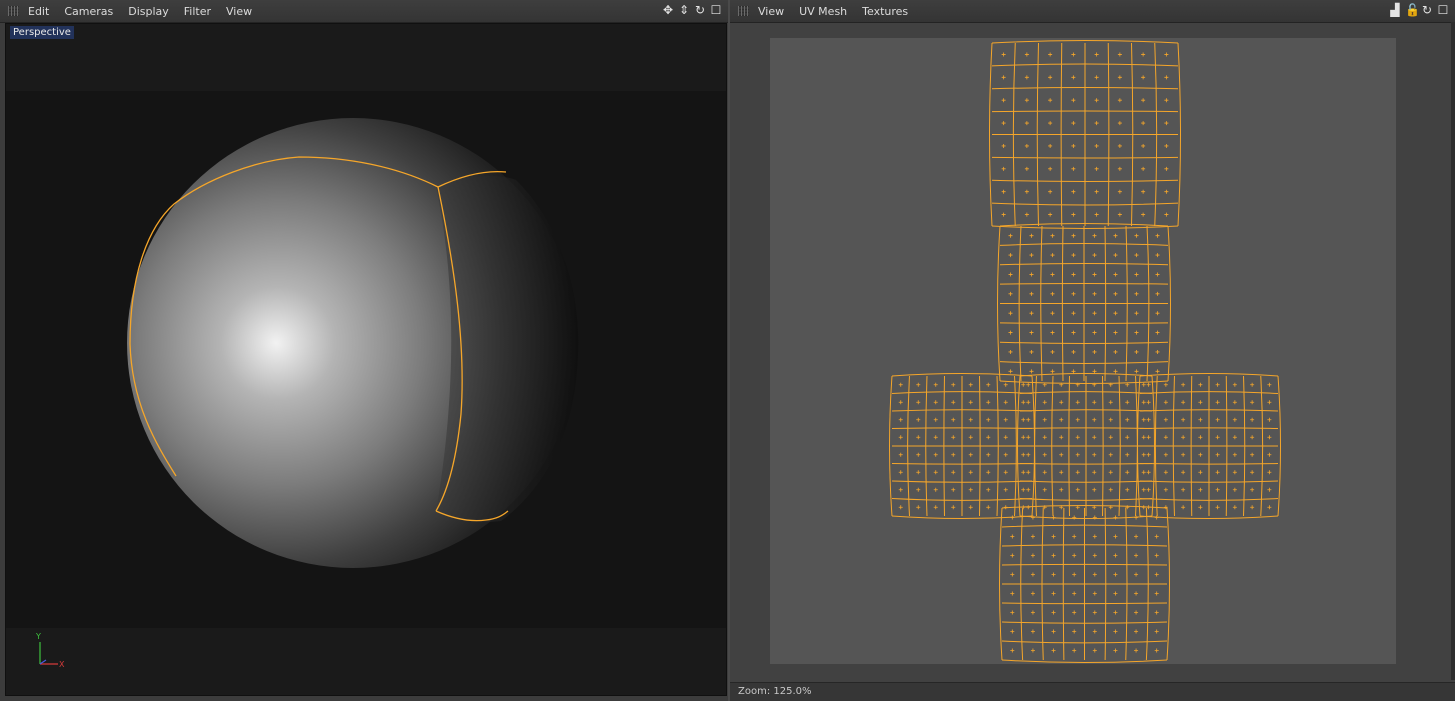  I want to click on menu-filter: Filter, so click(197, 11).